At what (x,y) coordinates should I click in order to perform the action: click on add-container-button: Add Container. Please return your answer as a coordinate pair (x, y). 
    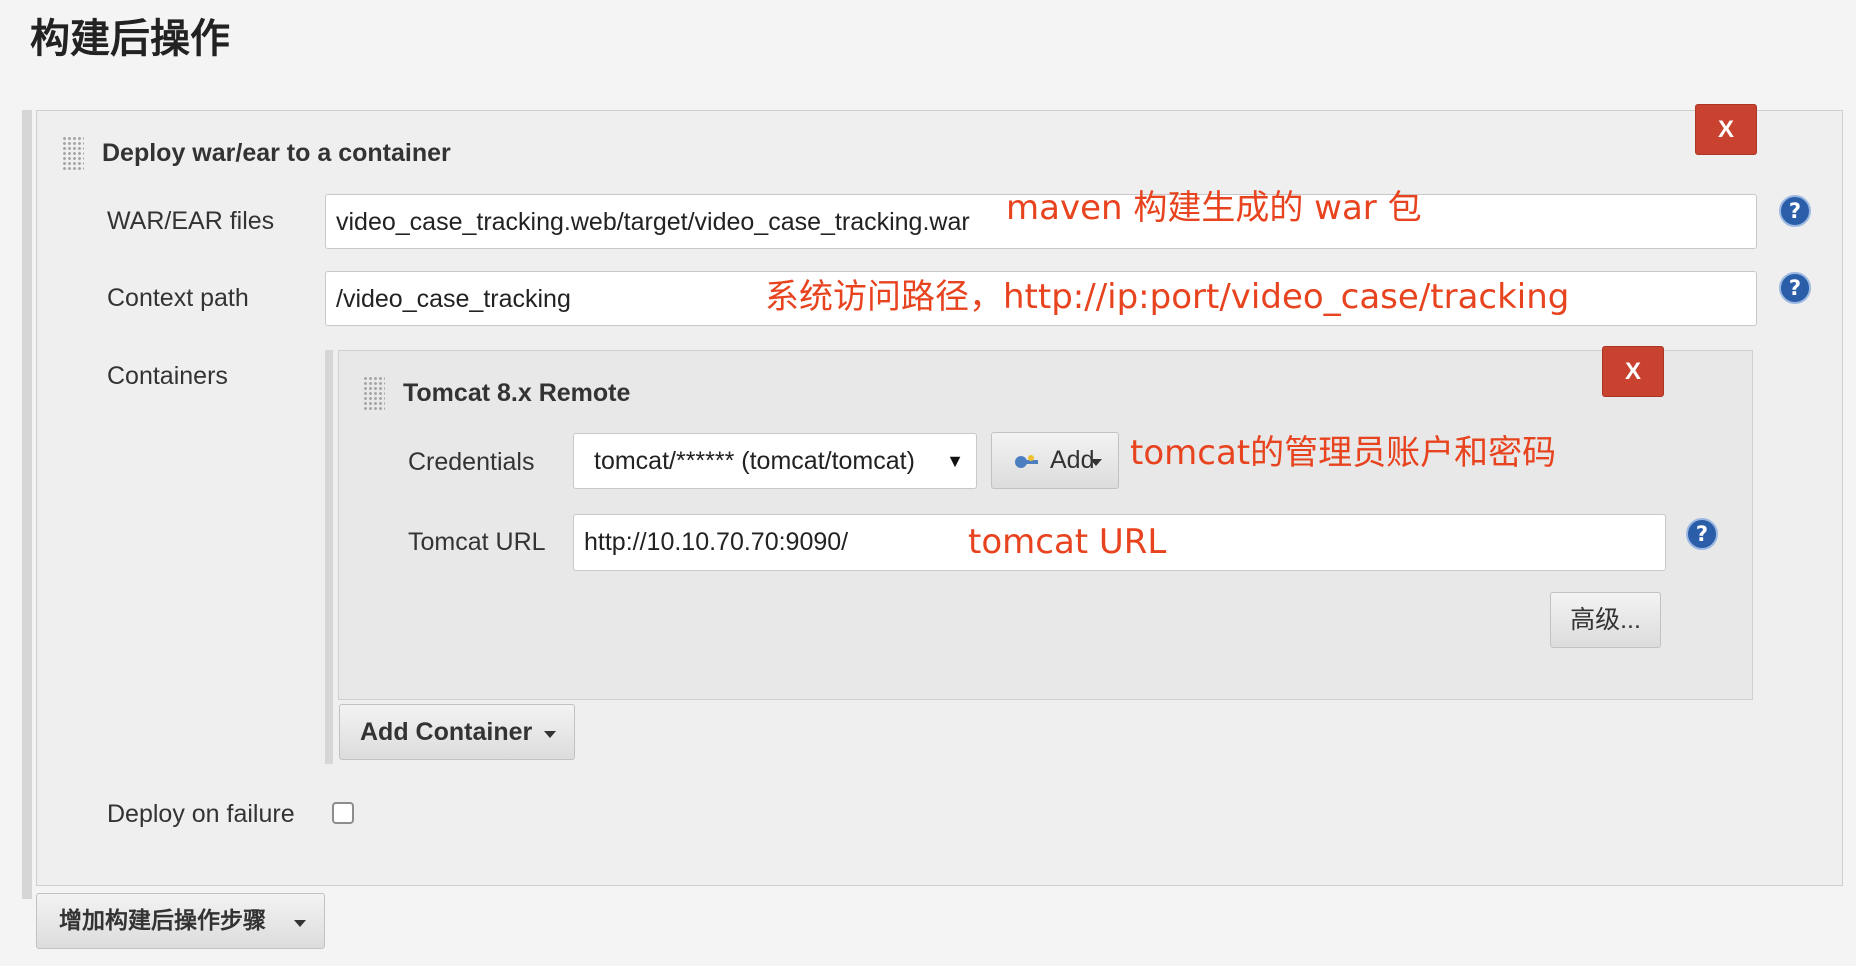
    Looking at the image, I should click on (457, 732).